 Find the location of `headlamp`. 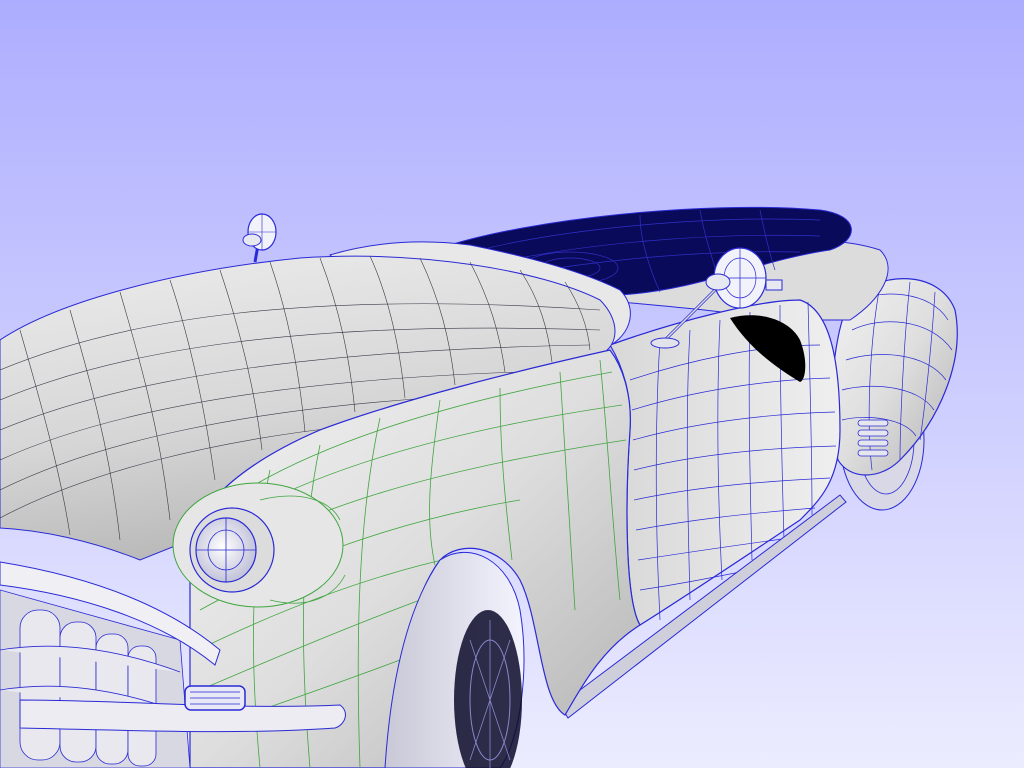

headlamp is located at coordinates (259, 545).